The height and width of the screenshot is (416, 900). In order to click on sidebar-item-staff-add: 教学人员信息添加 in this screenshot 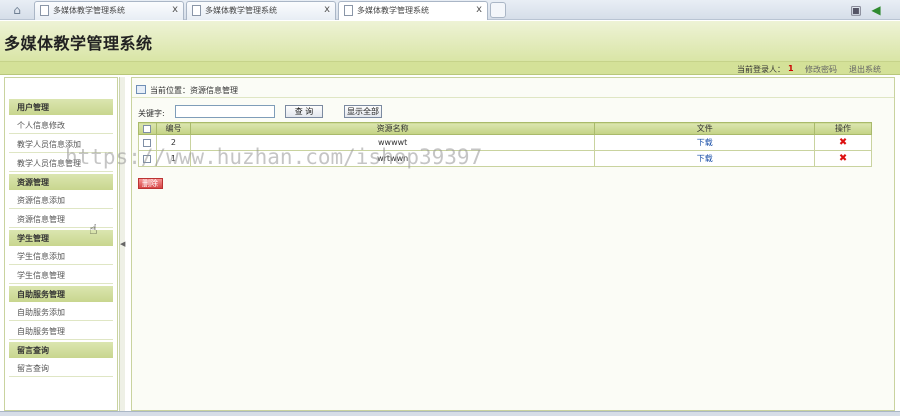, I will do `click(61, 143)`.